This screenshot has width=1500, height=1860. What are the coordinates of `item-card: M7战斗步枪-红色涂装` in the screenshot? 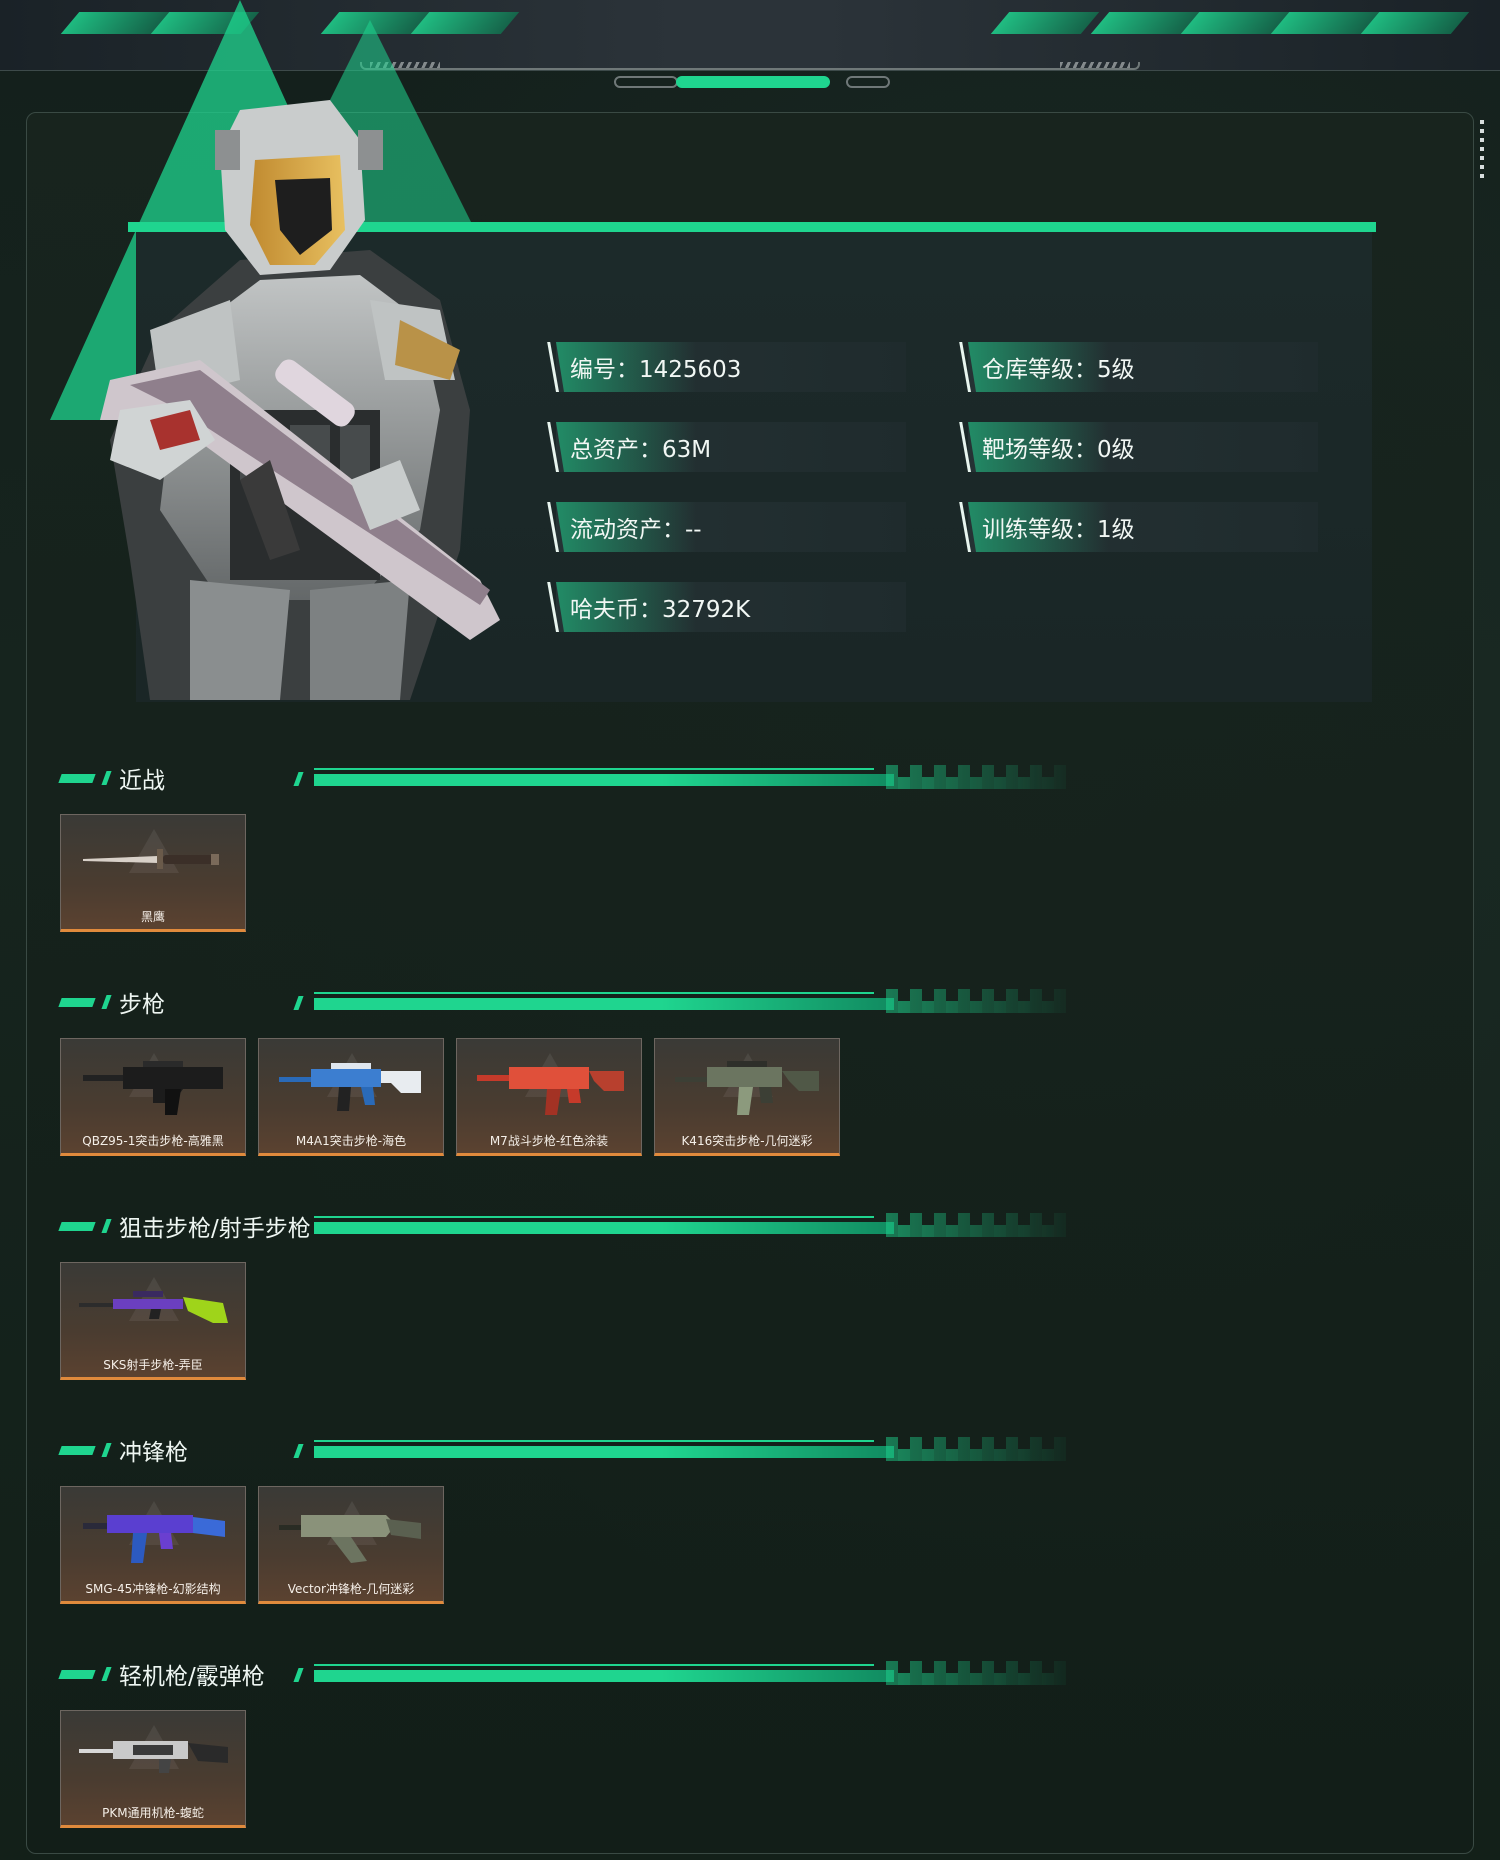 It's located at (549, 1097).